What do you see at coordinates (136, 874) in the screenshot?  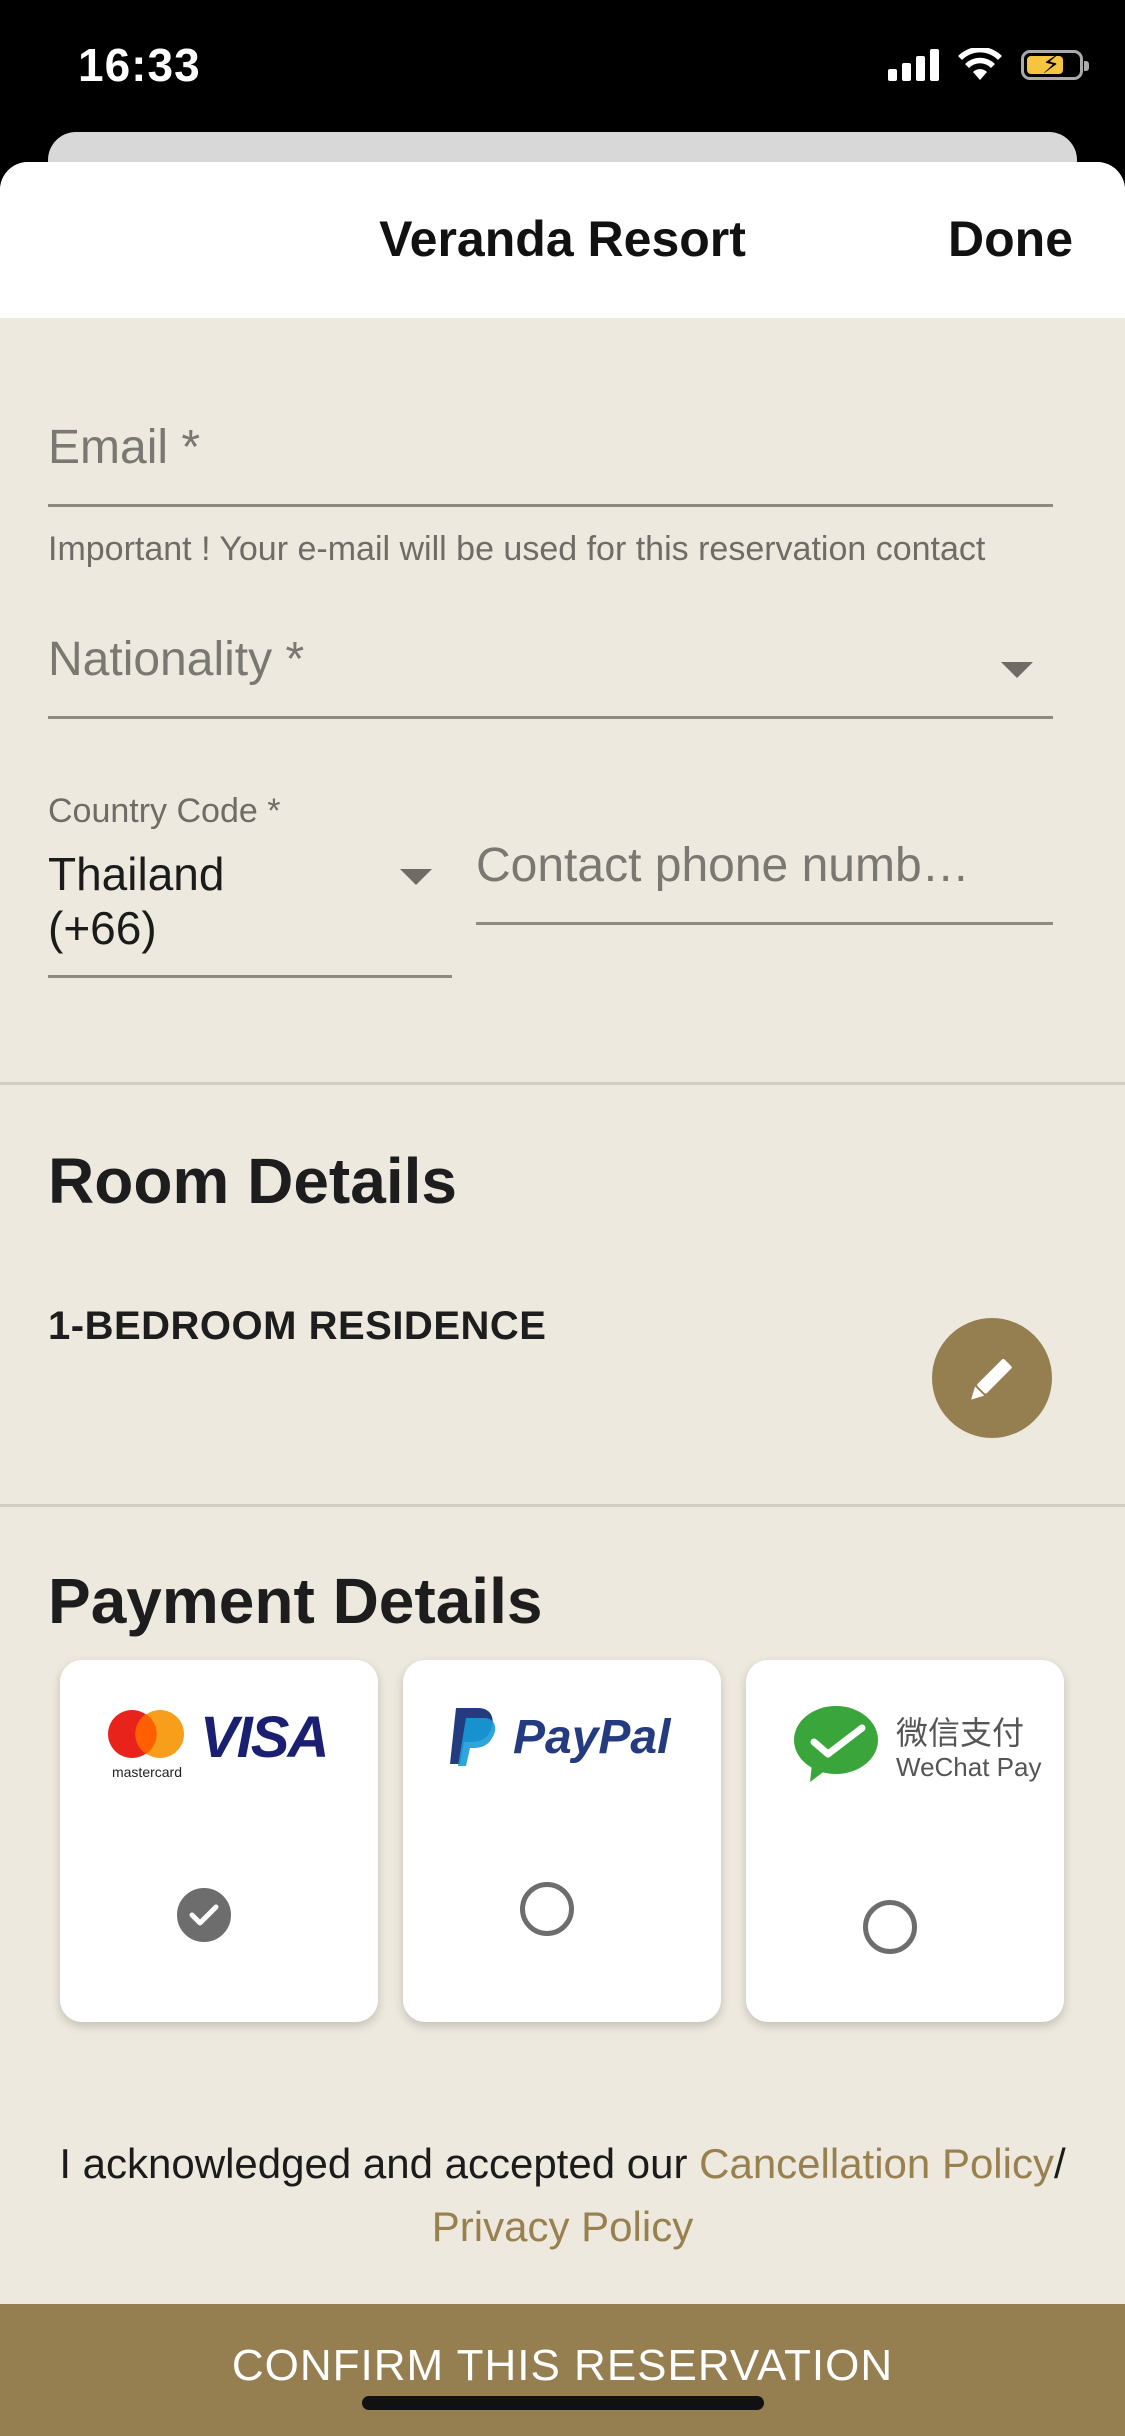 I see `country-code-value-name: Thailand` at bounding box center [136, 874].